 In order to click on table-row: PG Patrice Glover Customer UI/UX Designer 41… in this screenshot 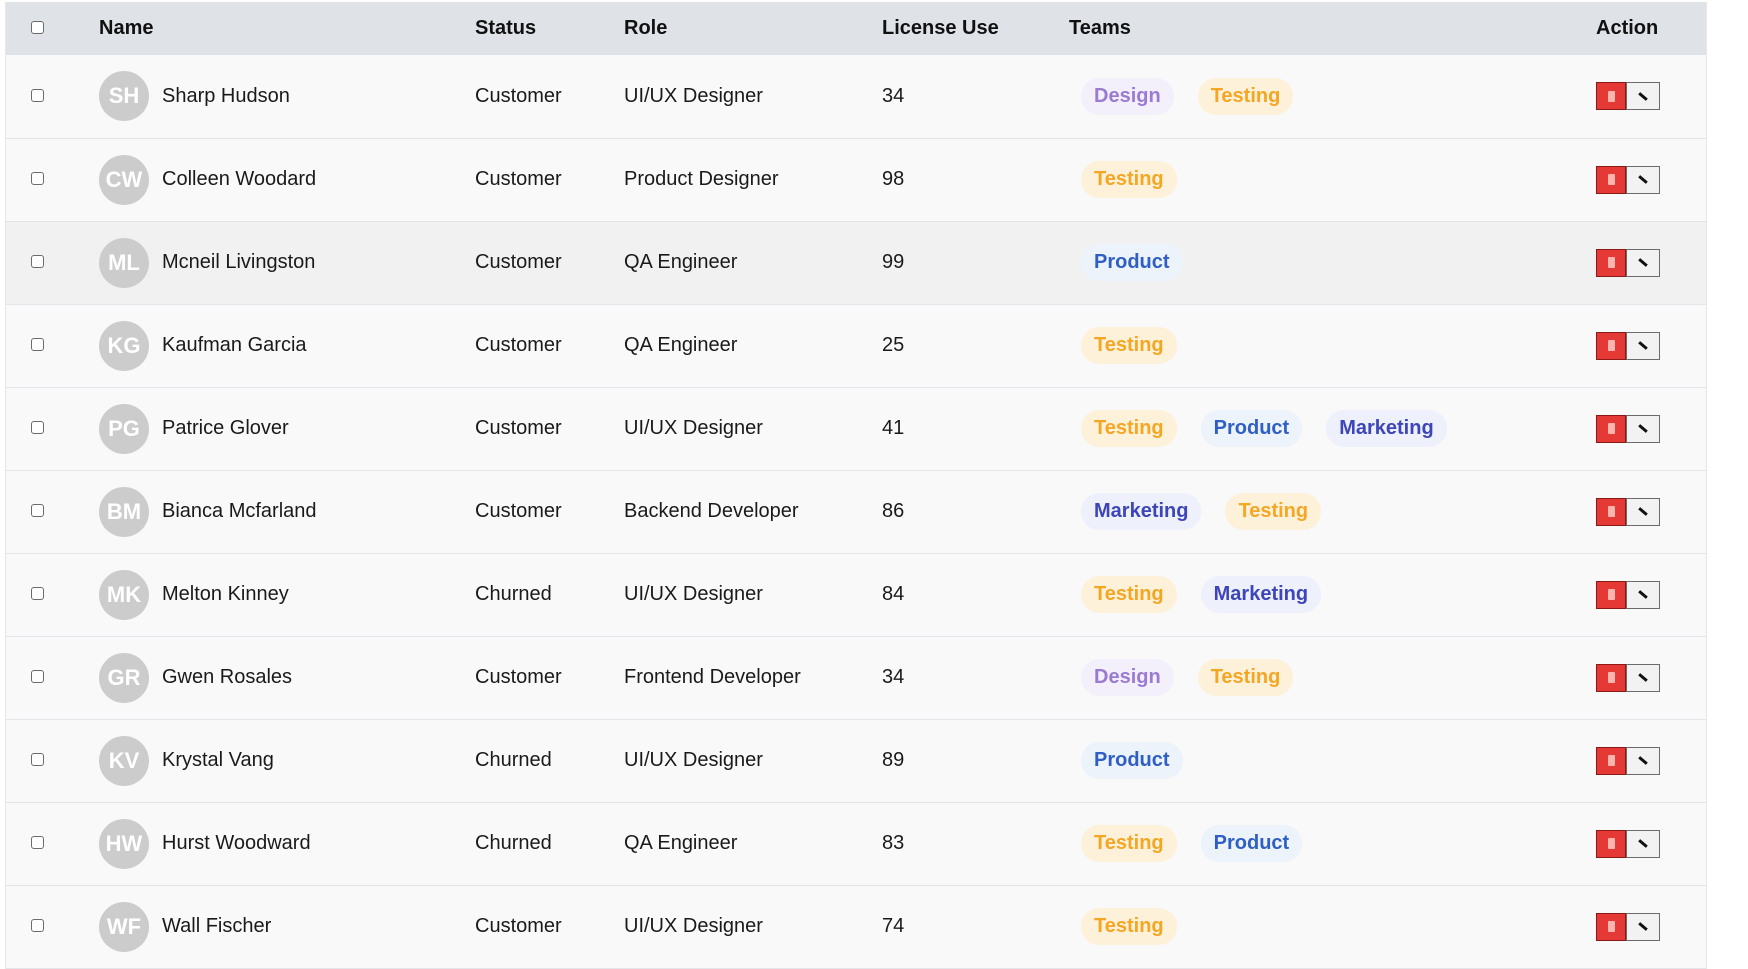, I will do `click(856, 428)`.